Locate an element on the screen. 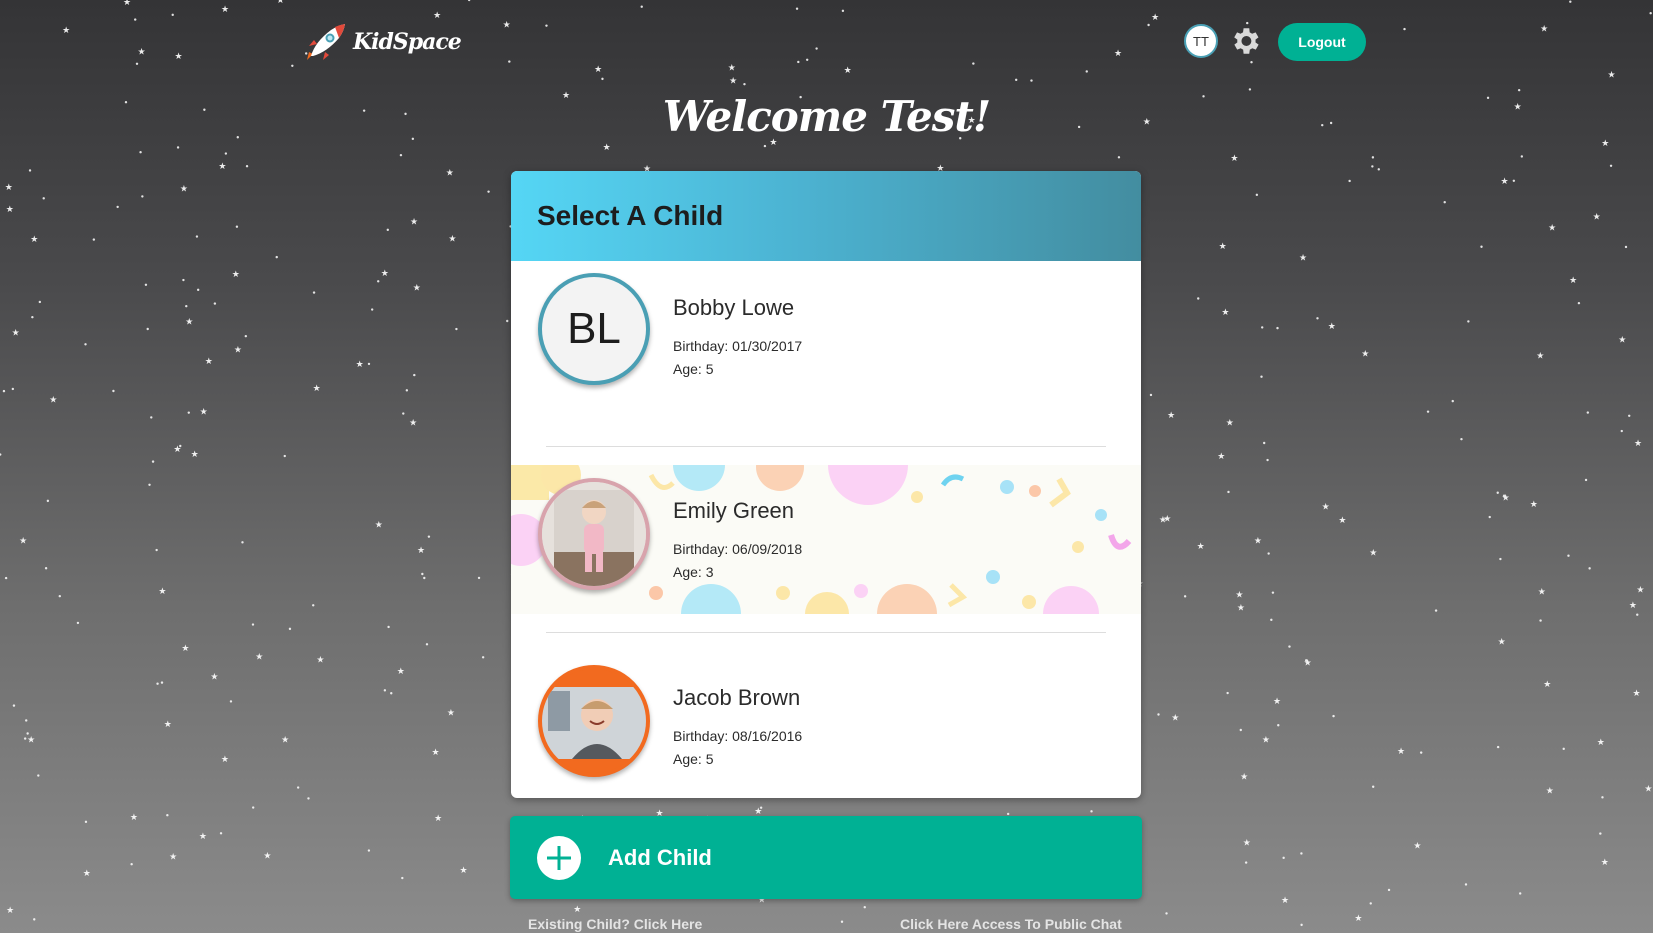 The image size is (1653, 933). child-avatar: BL is located at coordinates (594, 329).